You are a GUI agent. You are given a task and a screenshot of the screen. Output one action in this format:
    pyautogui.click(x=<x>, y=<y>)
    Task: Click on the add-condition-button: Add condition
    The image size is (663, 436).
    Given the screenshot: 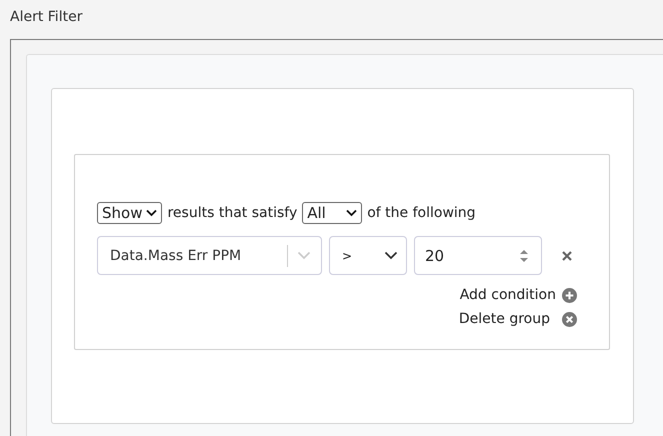 What is the action you would take?
    pyautogui.click(x=518, y=295)
    